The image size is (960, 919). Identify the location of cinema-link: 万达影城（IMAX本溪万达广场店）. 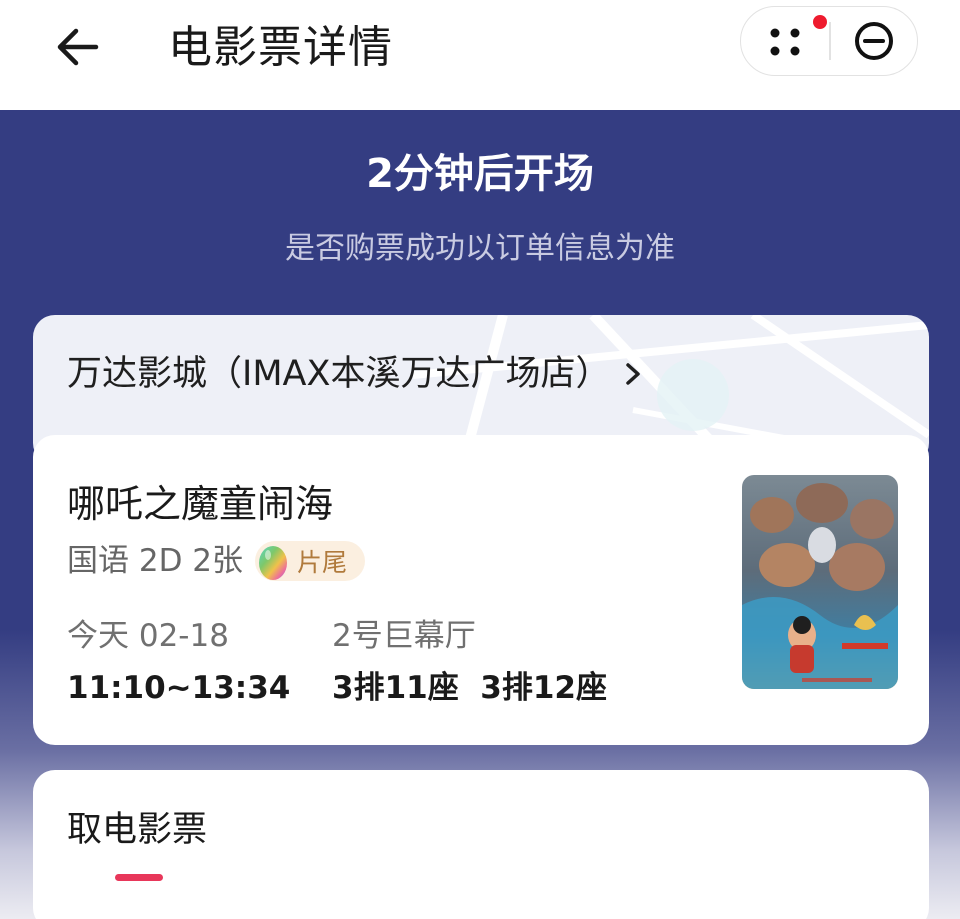
(358, 374).